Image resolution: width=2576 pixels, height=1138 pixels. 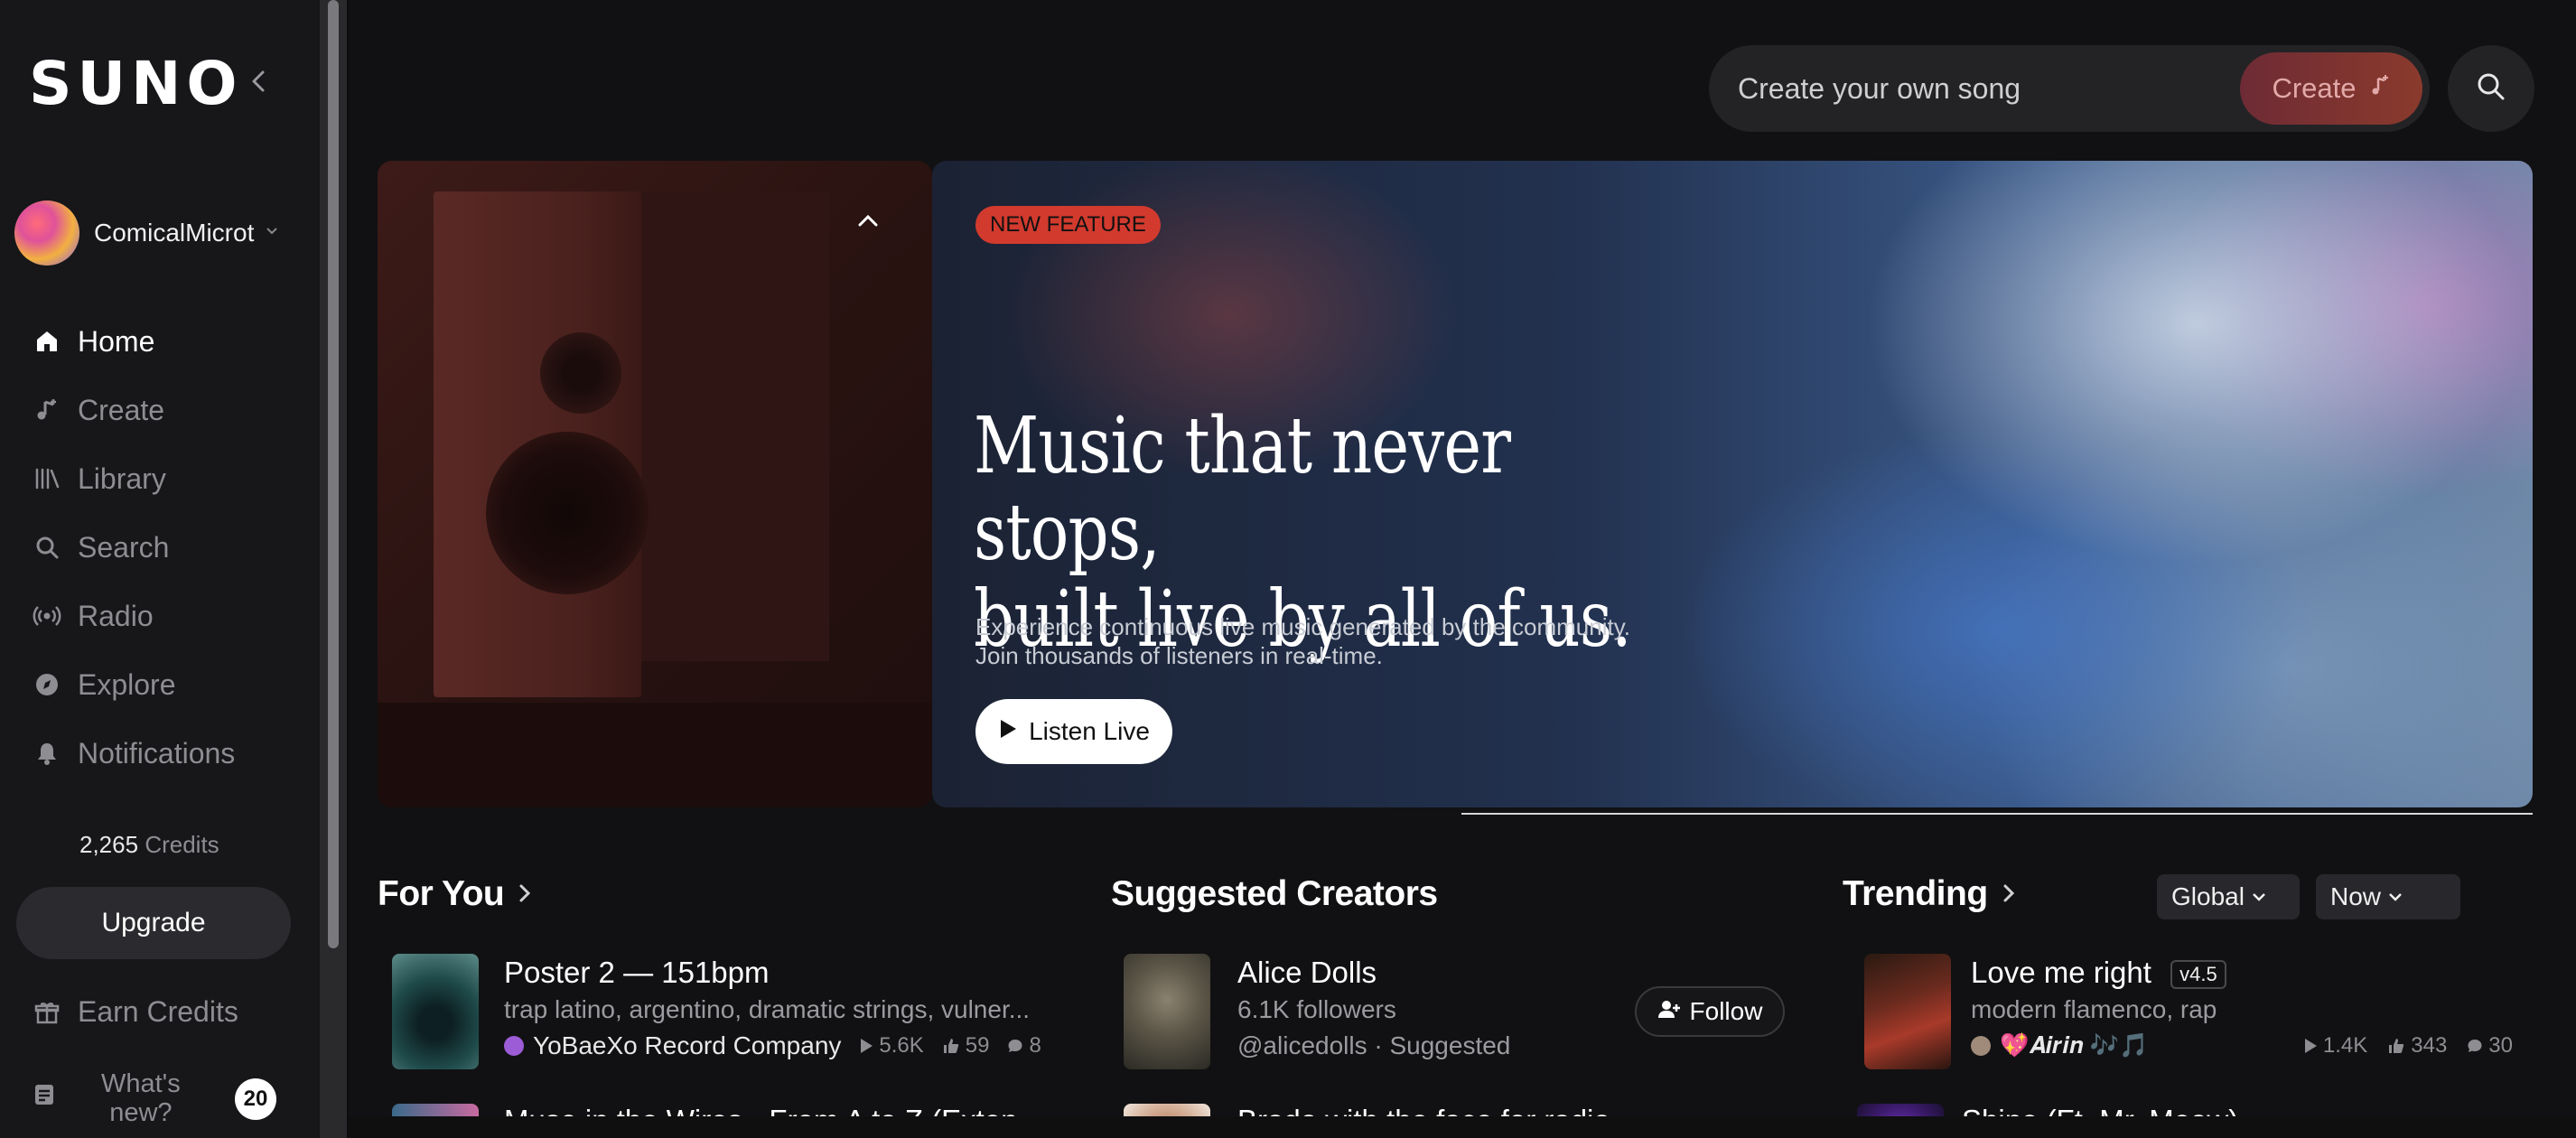 I want to click on whats-new-count-badge: 20, so click(x=255, y=1099).